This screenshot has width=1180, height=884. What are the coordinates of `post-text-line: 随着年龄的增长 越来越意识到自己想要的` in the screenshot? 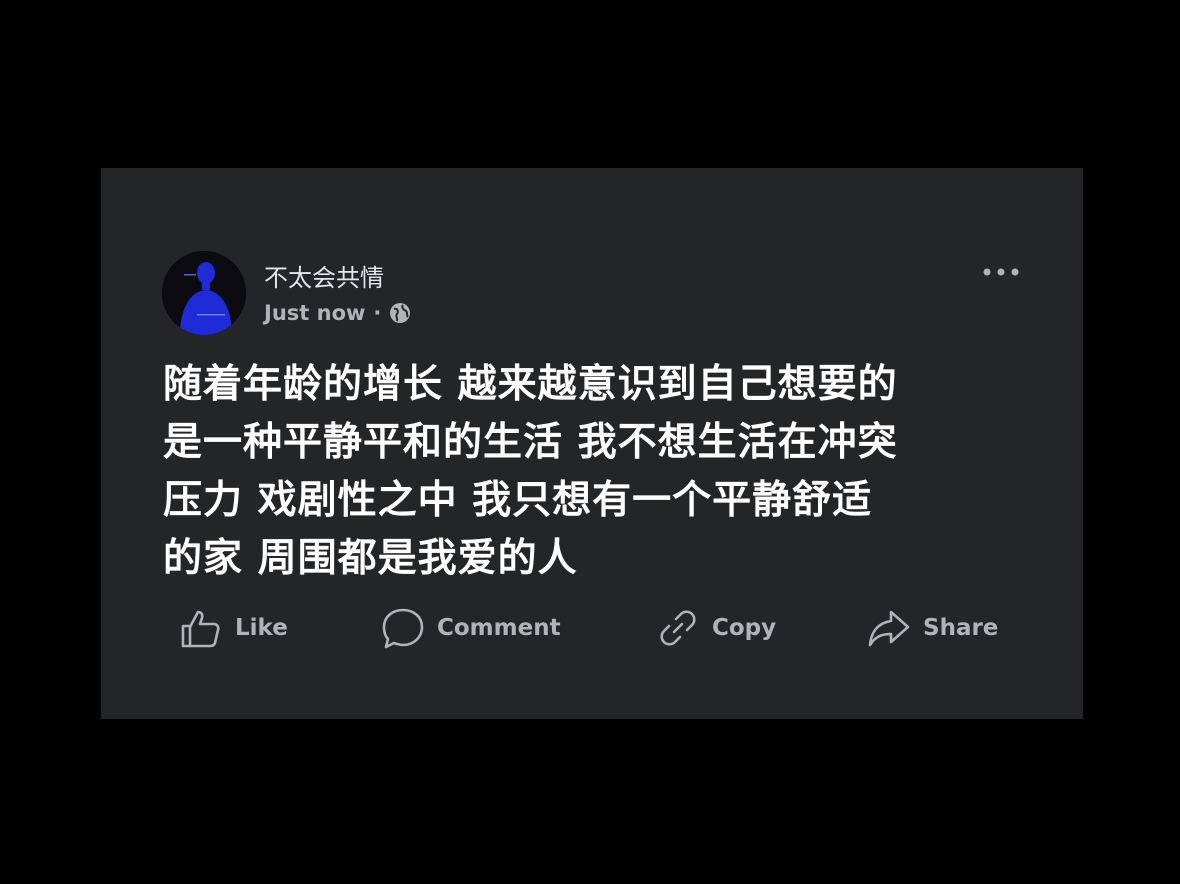 It's located at (530, 384).